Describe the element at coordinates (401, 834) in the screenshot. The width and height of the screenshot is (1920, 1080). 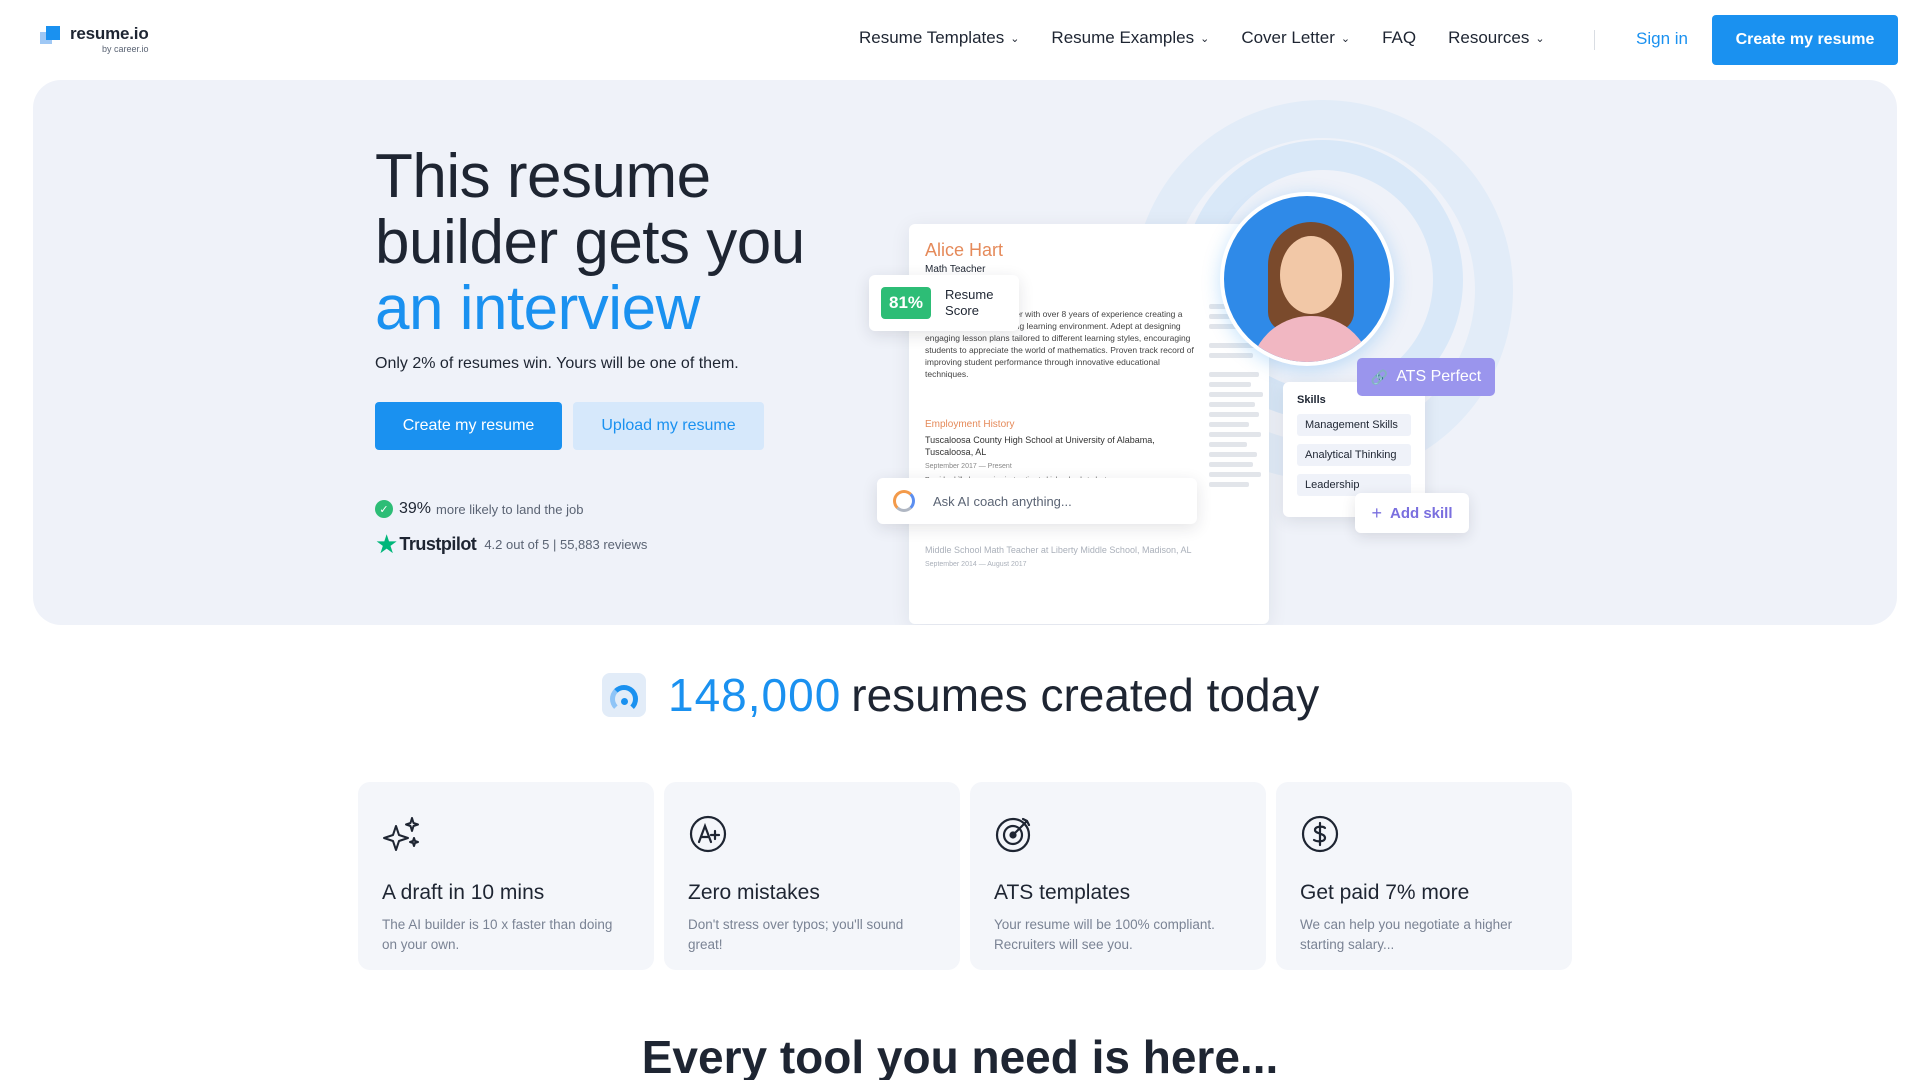
I see `sparkles-icon` at that location.